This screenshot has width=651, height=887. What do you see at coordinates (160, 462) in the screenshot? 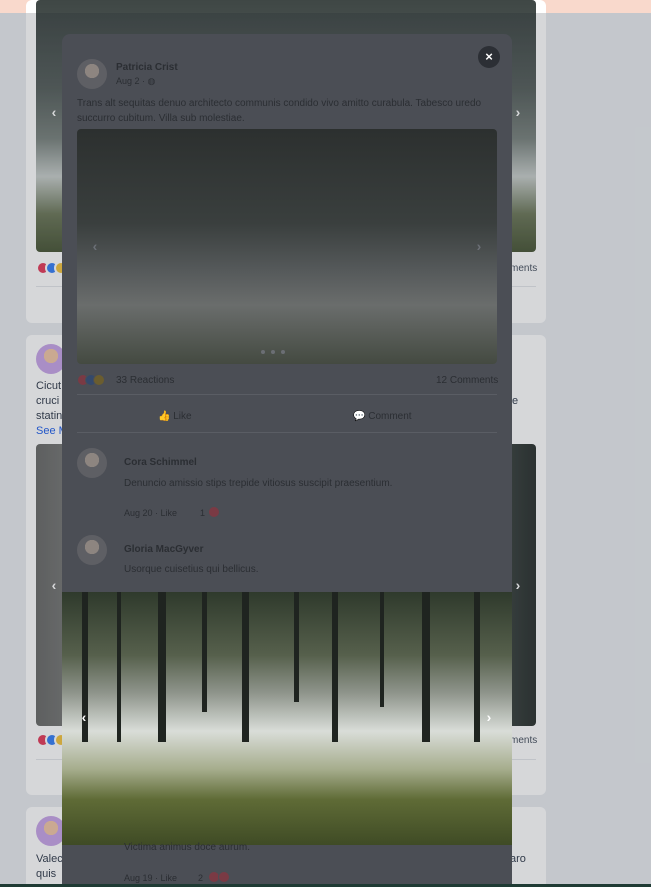
I see `commenter-name: Cora Schimmel` at bounding box center [160, 462].